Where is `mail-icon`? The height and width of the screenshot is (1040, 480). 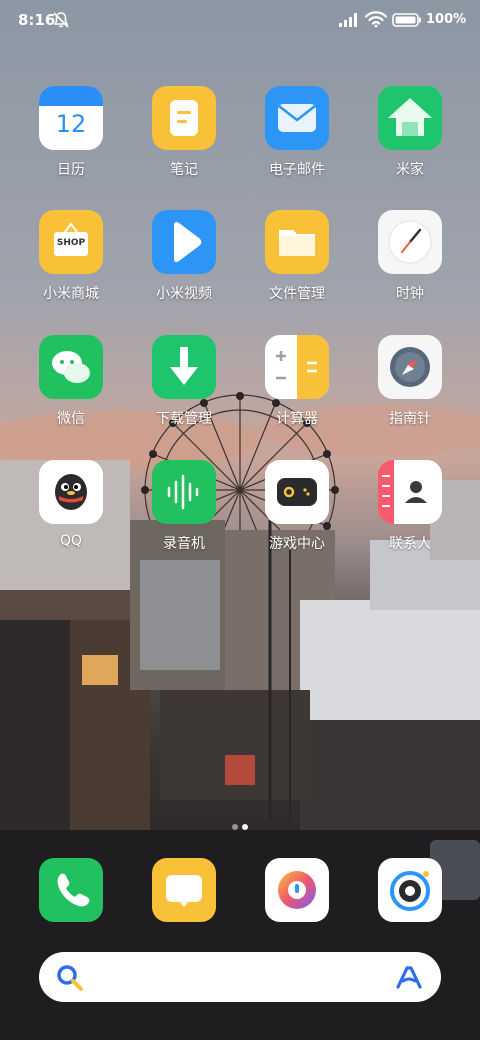
mail-icon is located at coordinates (297, 118).